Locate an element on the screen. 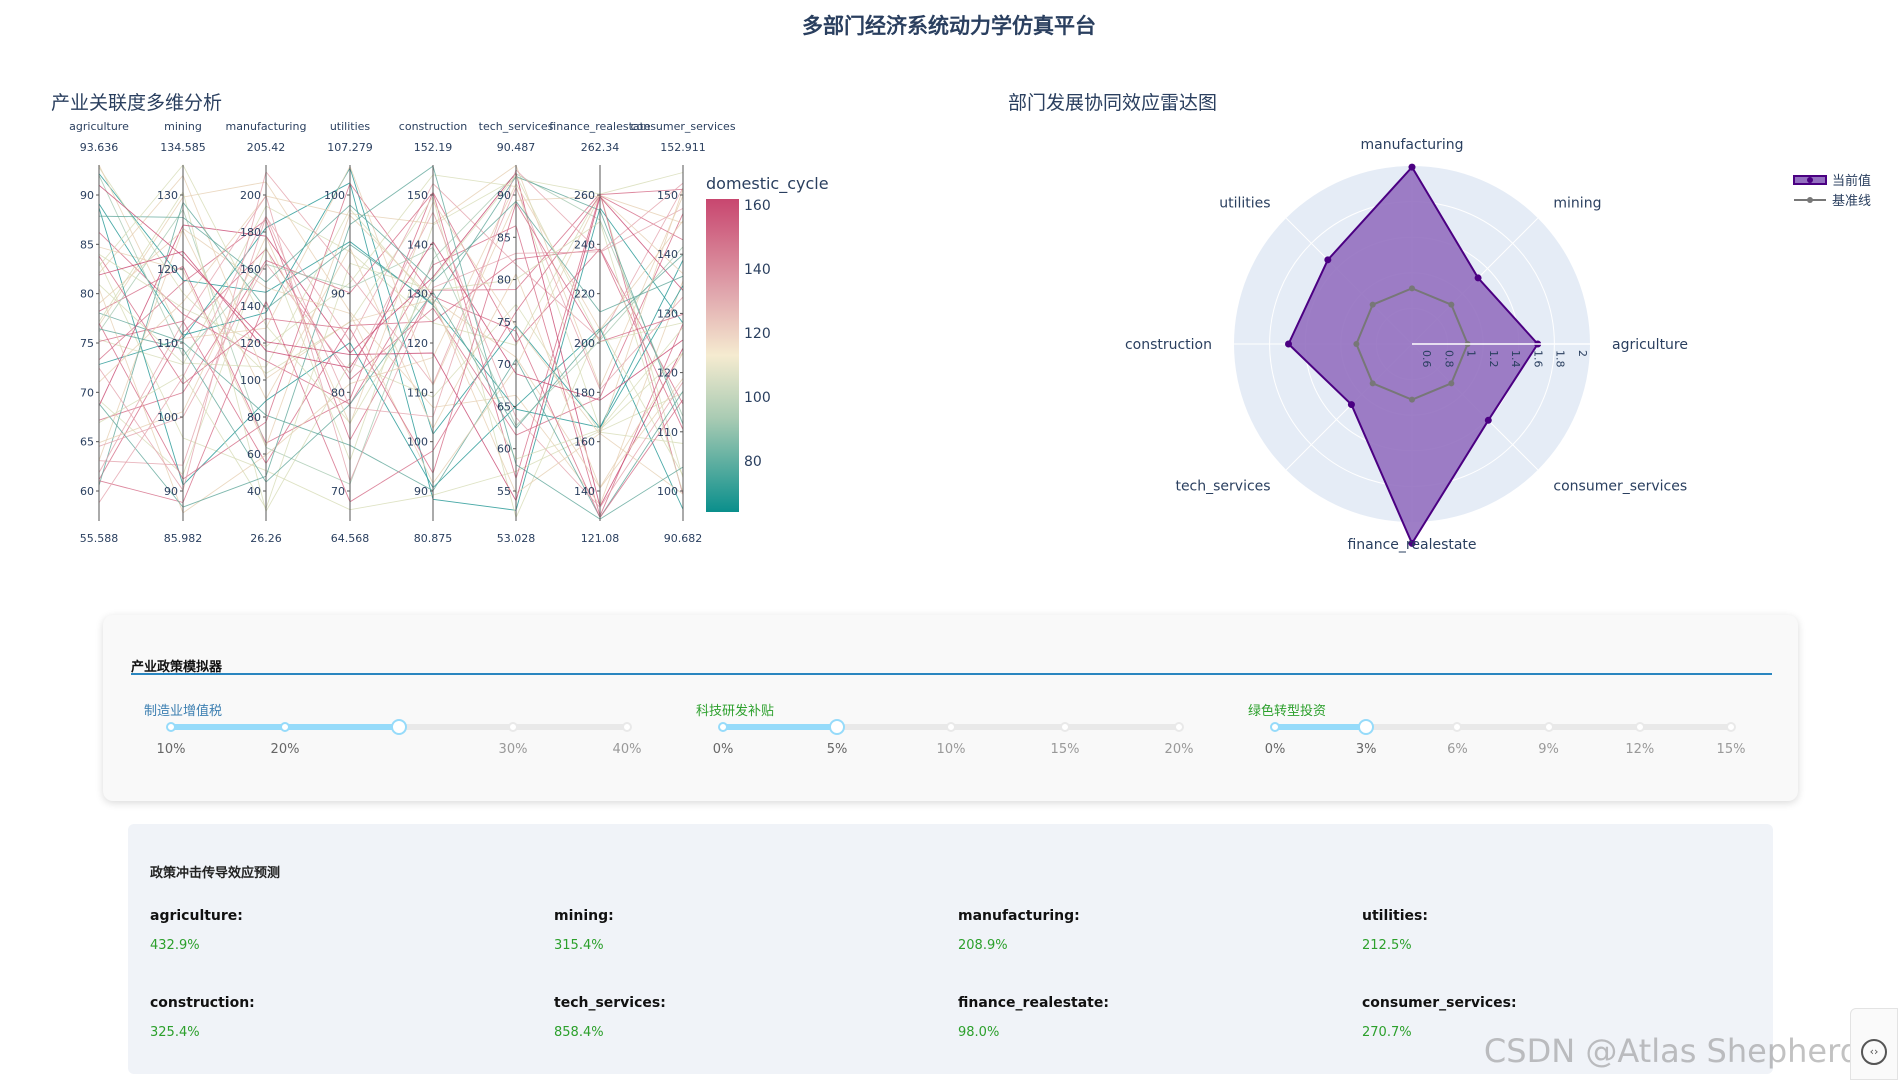 The height and width of the screenshot is (1080, 1898). radar-axis-label-agriculture: agriculture is located at coordinates (1650, 345).